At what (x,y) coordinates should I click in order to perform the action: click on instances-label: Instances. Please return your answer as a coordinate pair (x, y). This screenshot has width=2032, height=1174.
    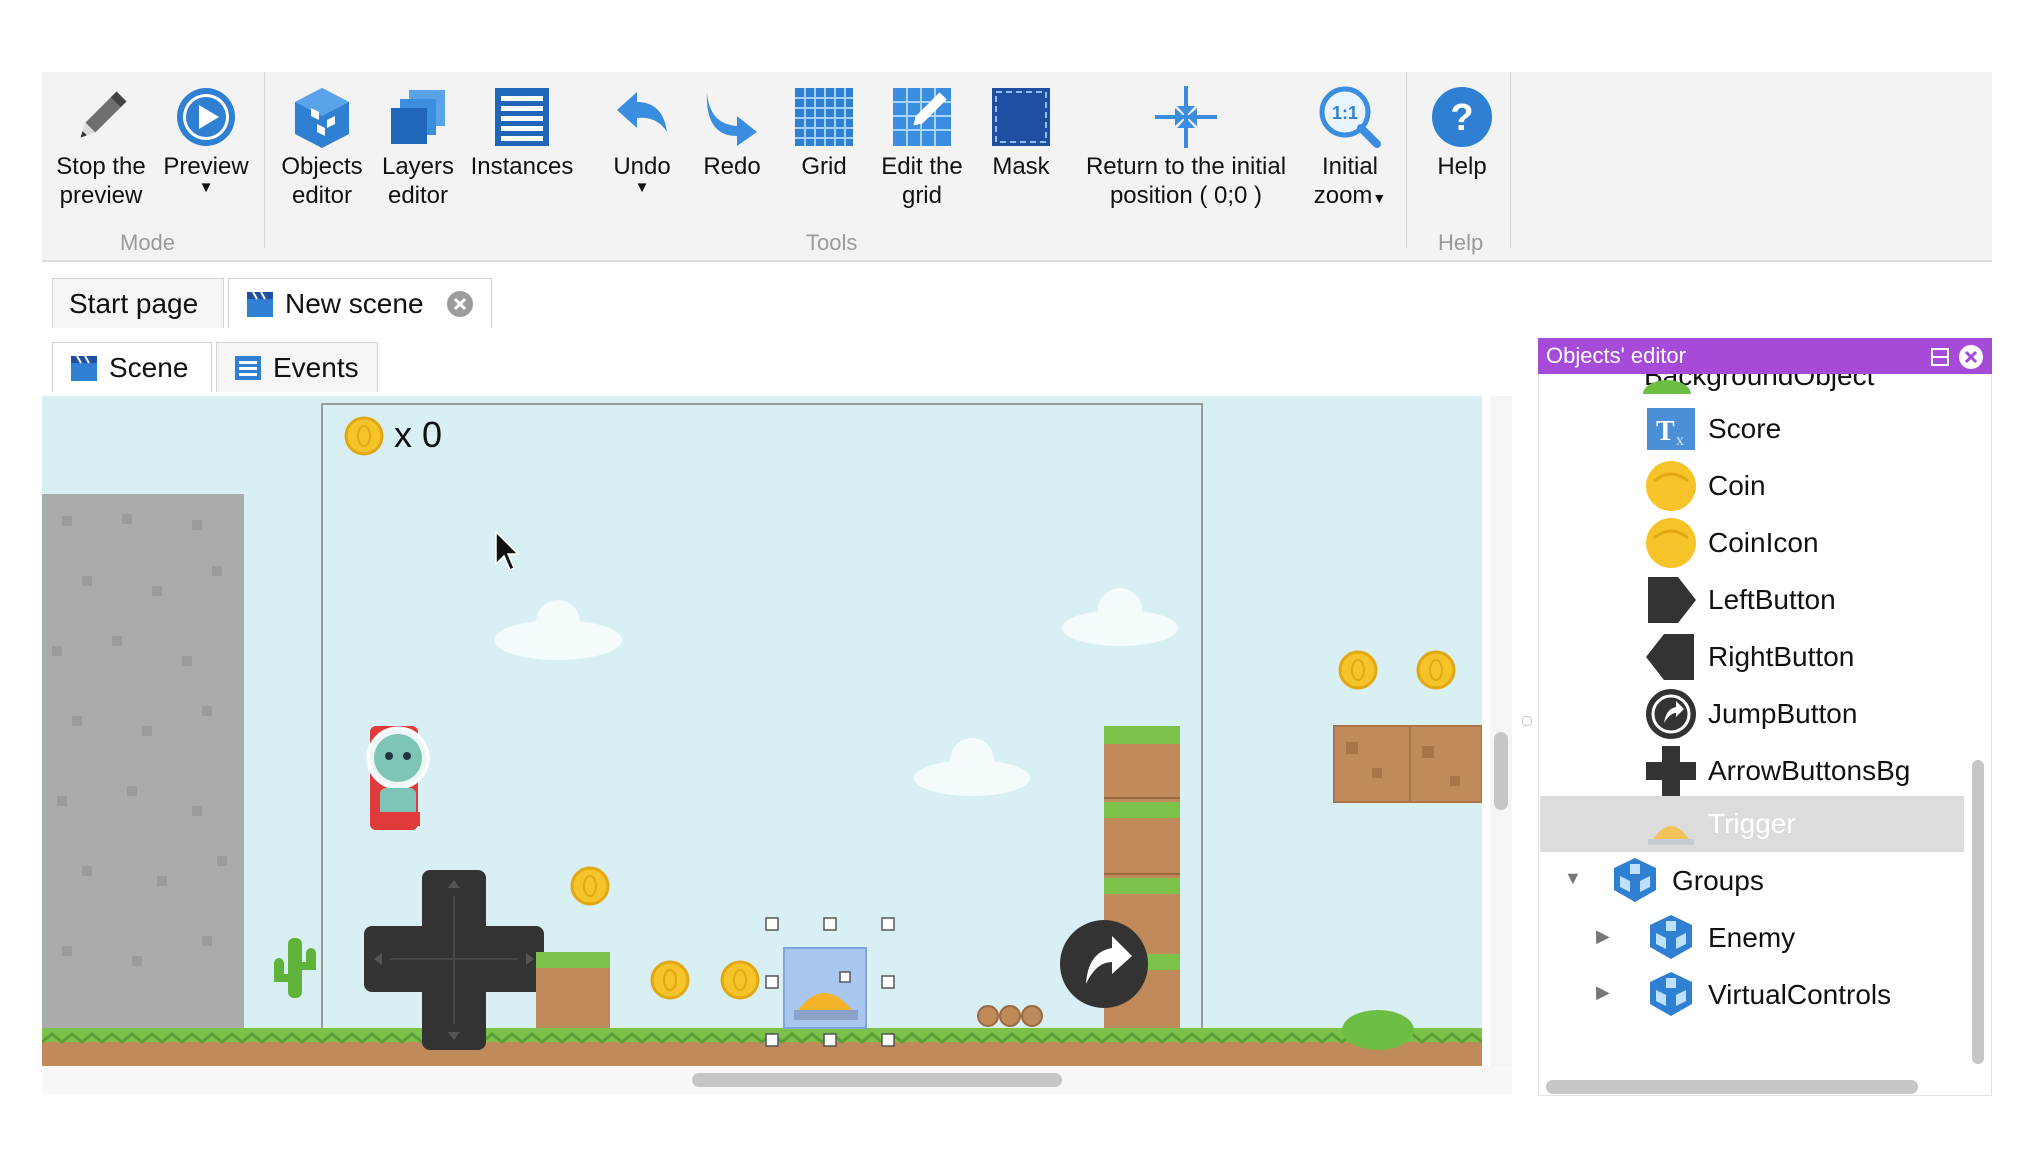
    Looking at the image, I should click on (522, 166).